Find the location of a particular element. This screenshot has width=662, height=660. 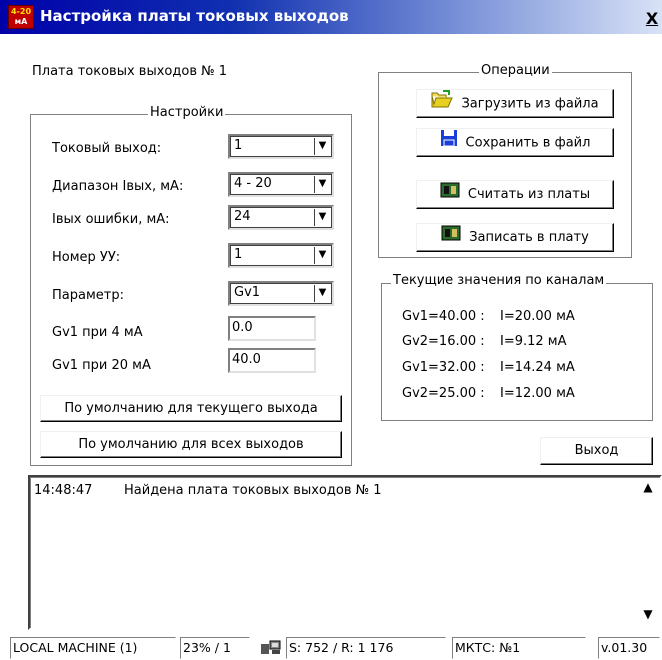

channel-current: I=14.24 мА is located at coordinates (537, 367).